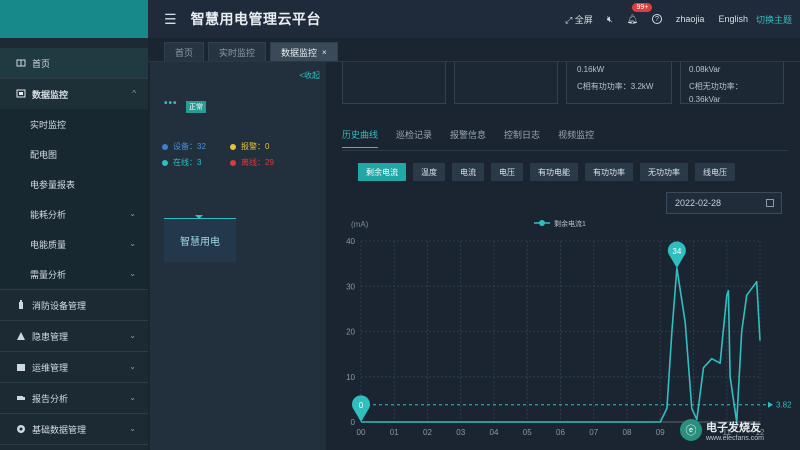  I want to click on stat-label: 报警：0, so click(255, 146).